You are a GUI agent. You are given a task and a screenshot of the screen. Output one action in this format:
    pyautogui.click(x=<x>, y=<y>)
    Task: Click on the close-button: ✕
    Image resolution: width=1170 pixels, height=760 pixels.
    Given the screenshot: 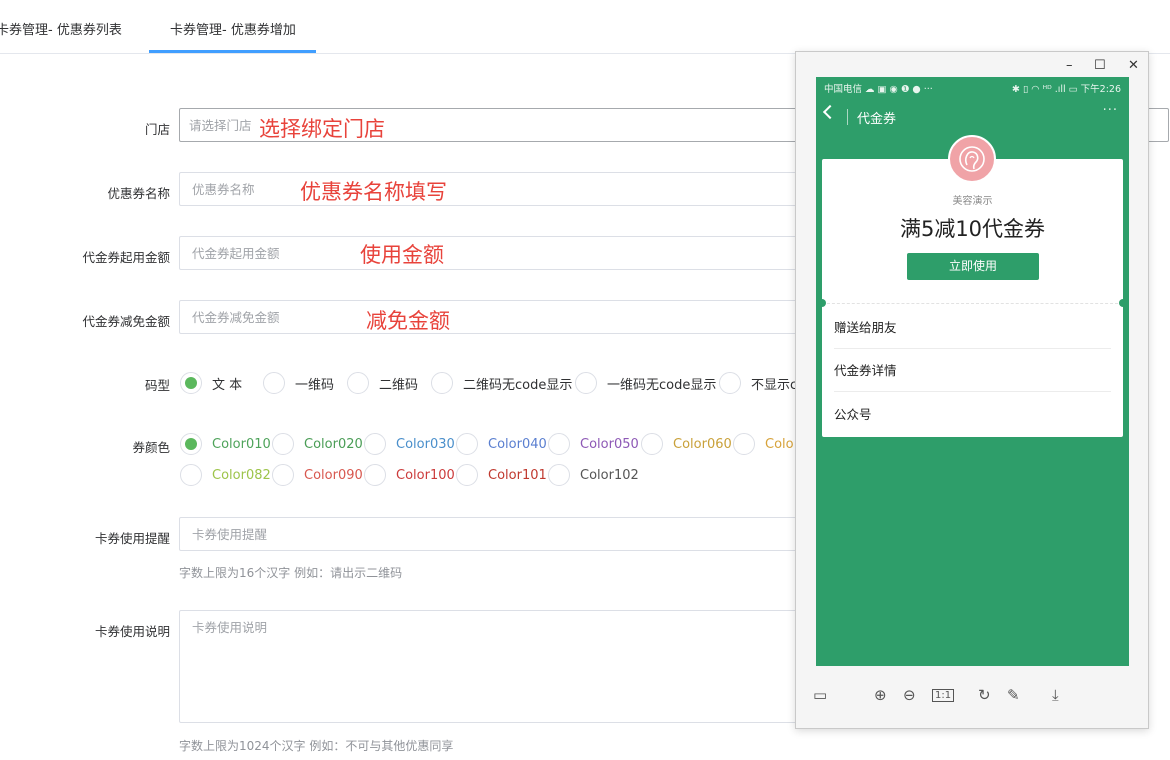 What is the action you would take?
    pyautogui.click(x=1133, y=65)
    